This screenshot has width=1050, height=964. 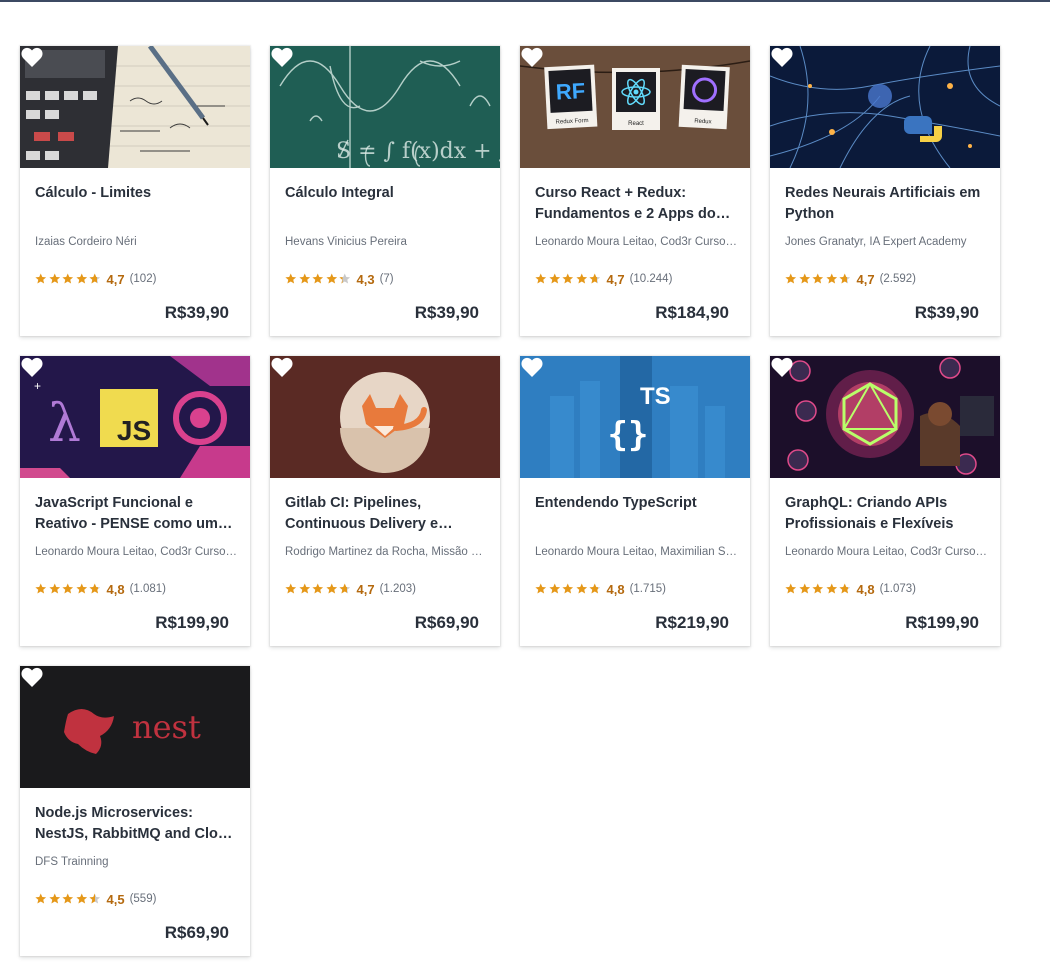 I want to click on chalkboard-image: S = ∫ f(x)dx + ∫, so click(x=385, y=107).